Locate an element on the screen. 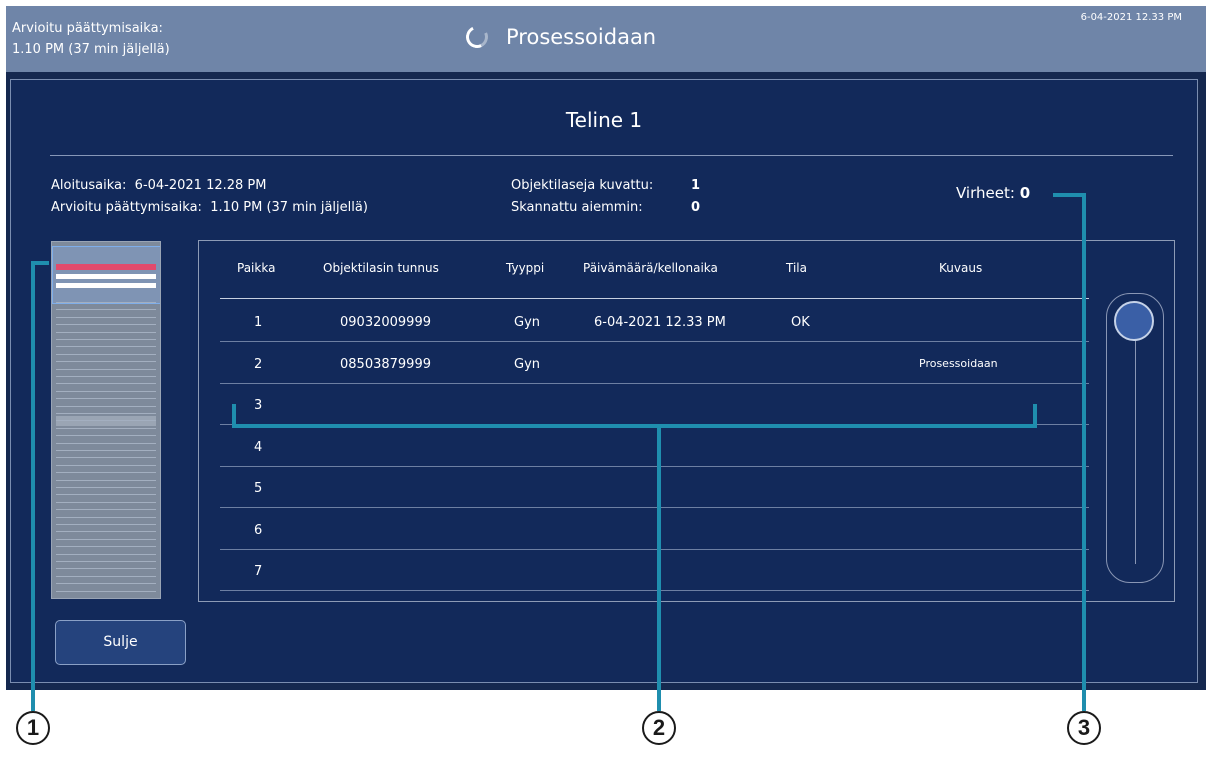 The image size is (1206, 758). imaged-label: Objektilaseja kuvattu: is located at coordinates (582, 185).